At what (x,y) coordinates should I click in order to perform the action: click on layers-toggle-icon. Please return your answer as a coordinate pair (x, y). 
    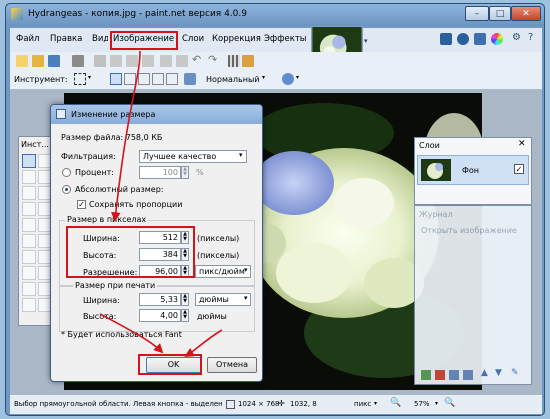
    Looking at the image, I should click on (480, 39).